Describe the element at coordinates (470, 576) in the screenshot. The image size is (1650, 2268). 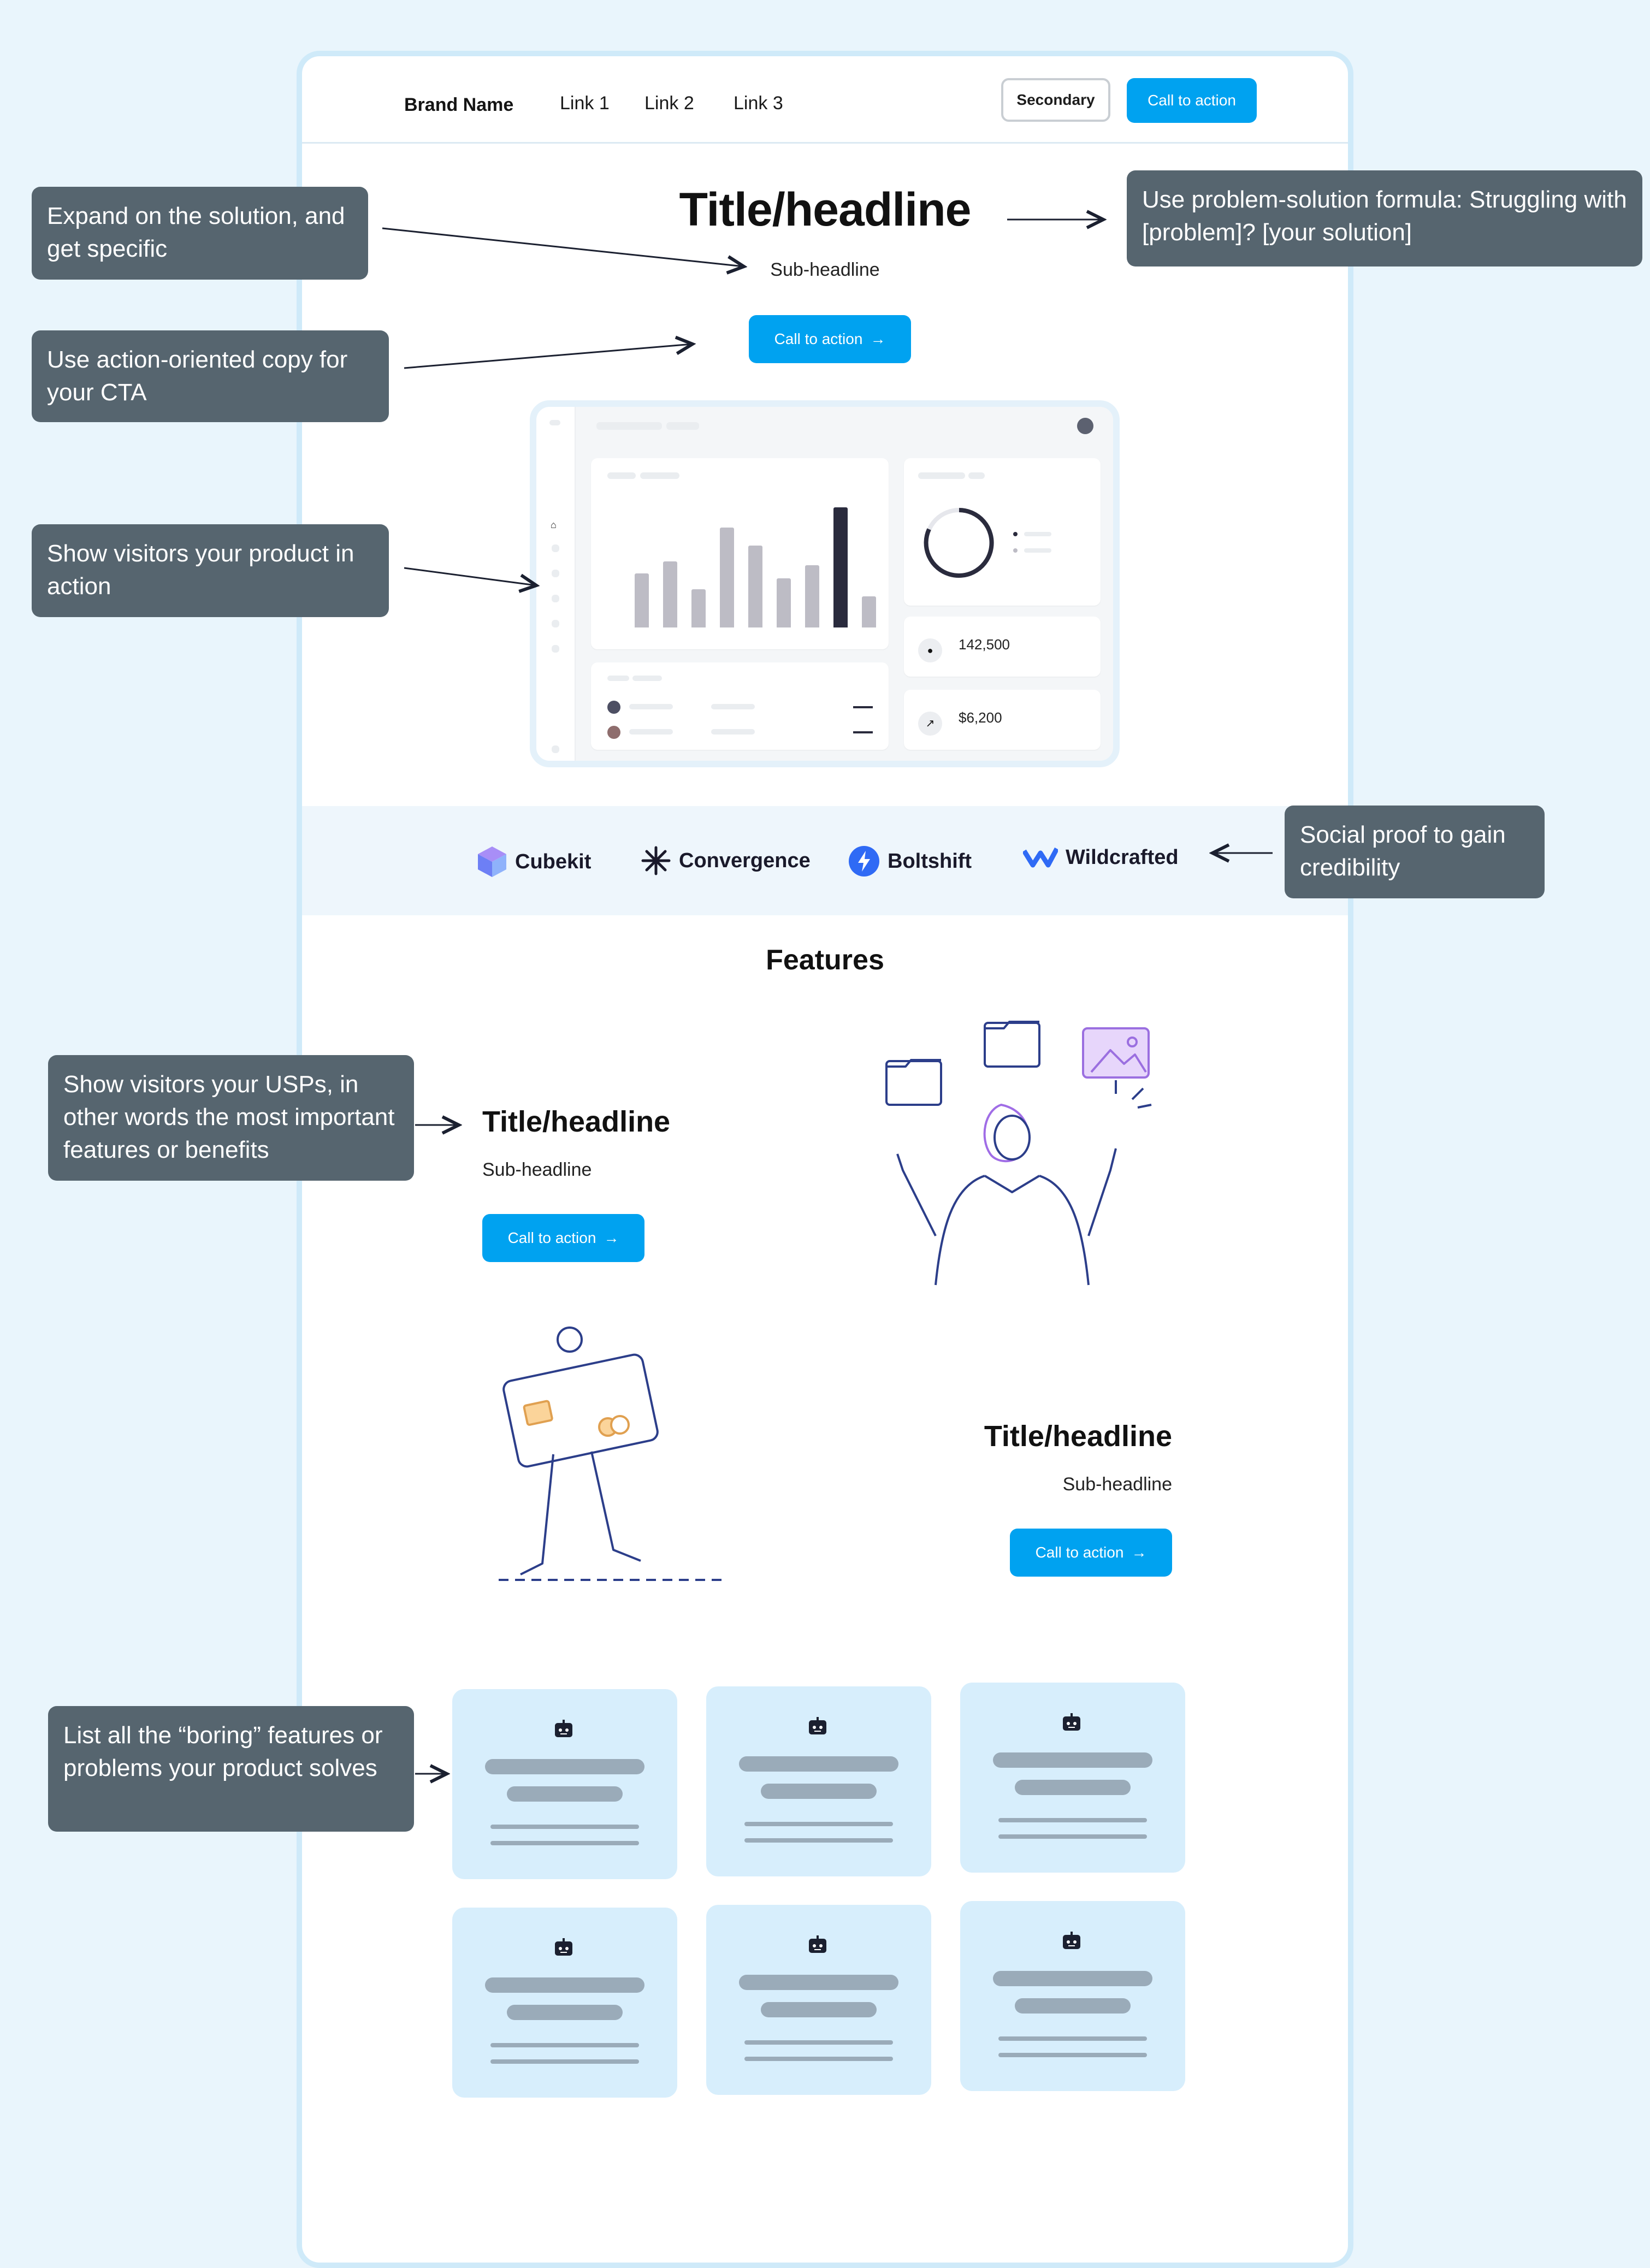
I see `arrow-product` at that location.